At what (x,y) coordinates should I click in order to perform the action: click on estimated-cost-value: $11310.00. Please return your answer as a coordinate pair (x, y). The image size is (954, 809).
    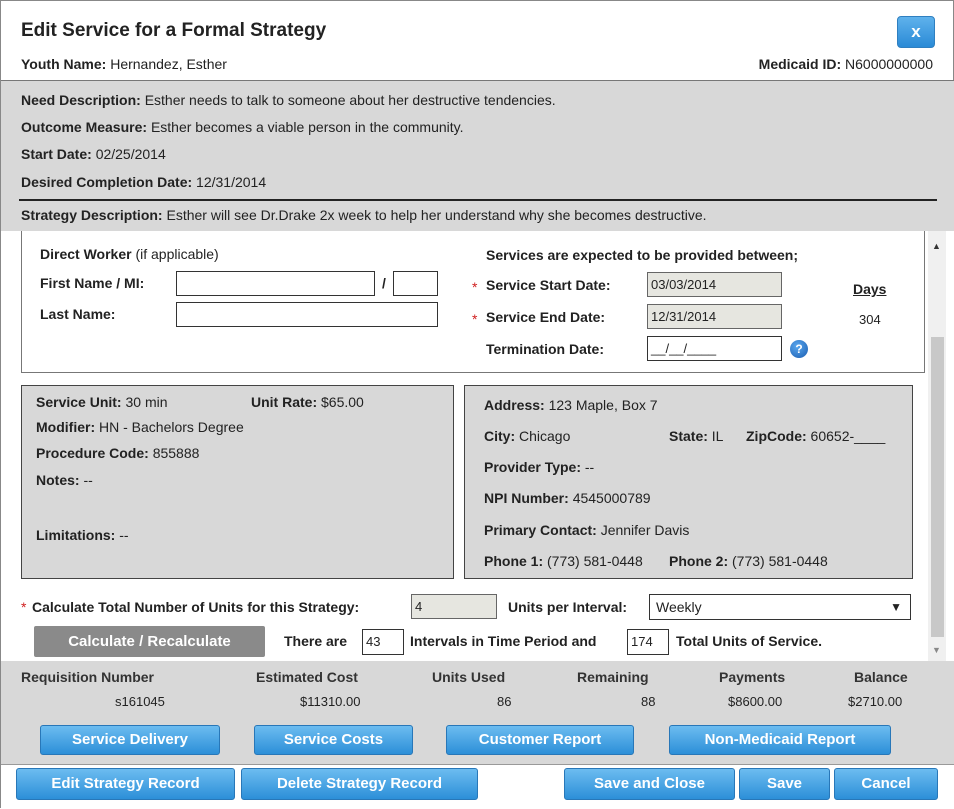
    Looking at the image, I should click on (330, 701).